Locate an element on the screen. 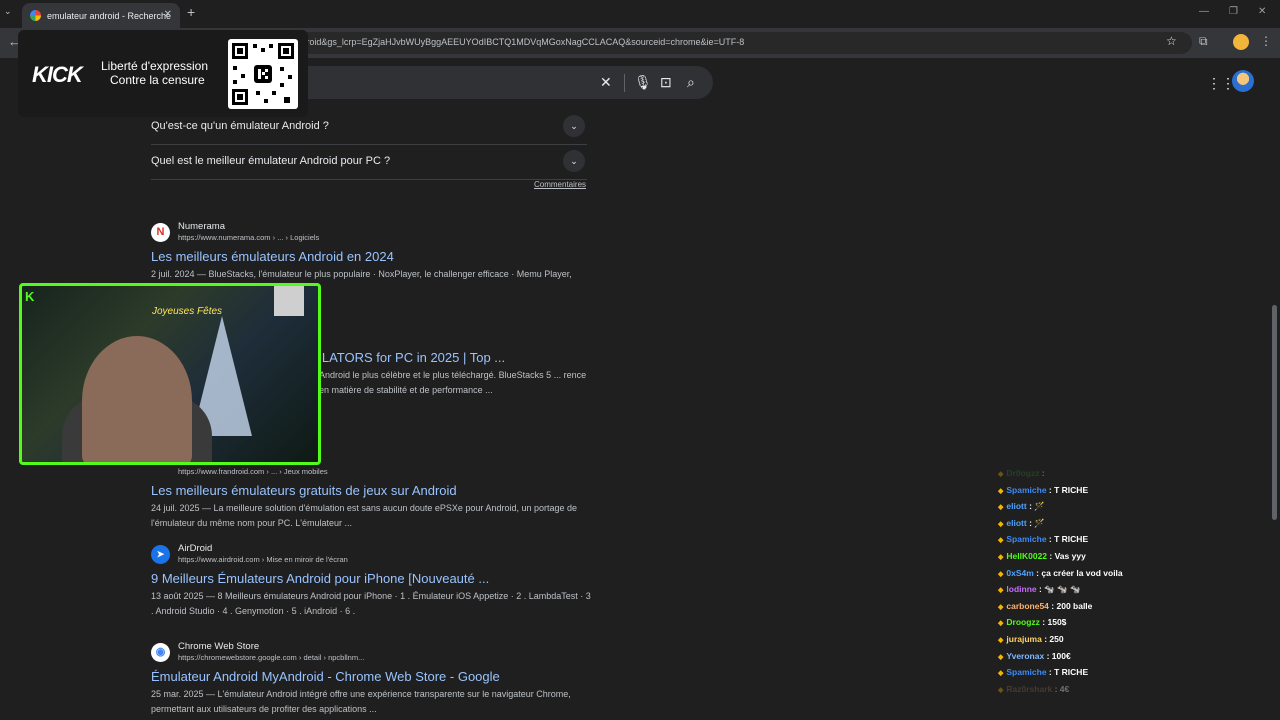 The image size is (1280, 720). result-site-name: AirDroid is located at coordinates (195, 548).